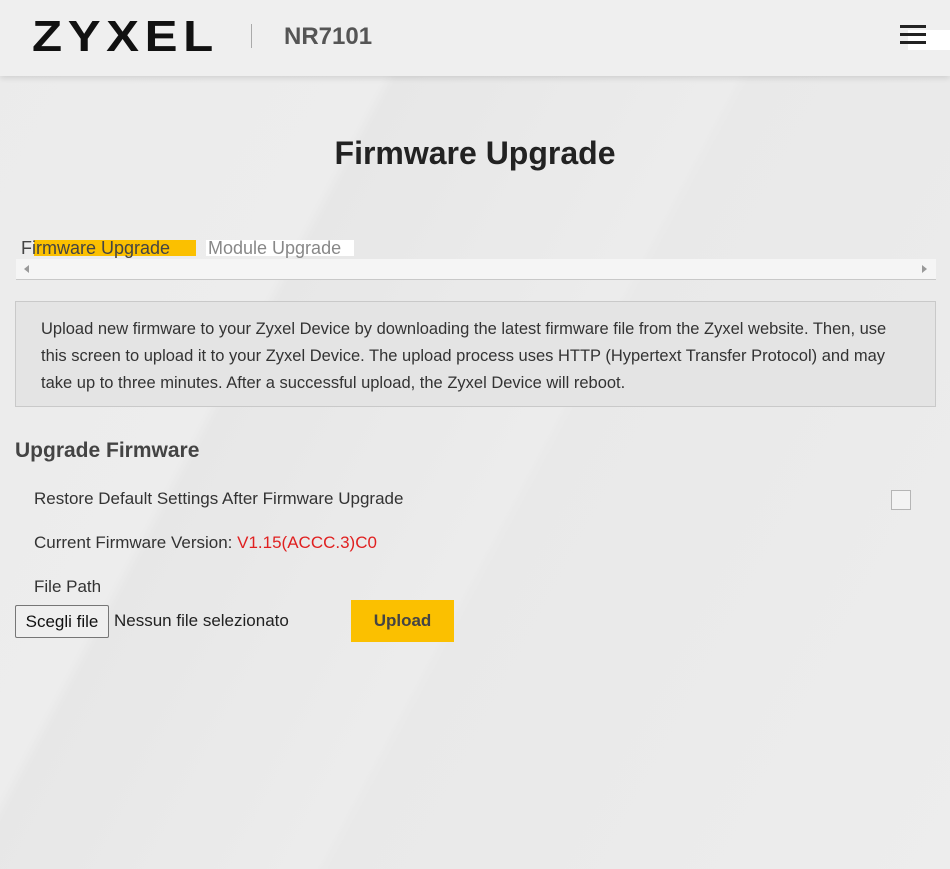 This screenshot has height=869, width=950. What do you see at coordinates (924, 269) in the screenshot?
I see `scroll-right-icon` at bounding box center [924, 269].